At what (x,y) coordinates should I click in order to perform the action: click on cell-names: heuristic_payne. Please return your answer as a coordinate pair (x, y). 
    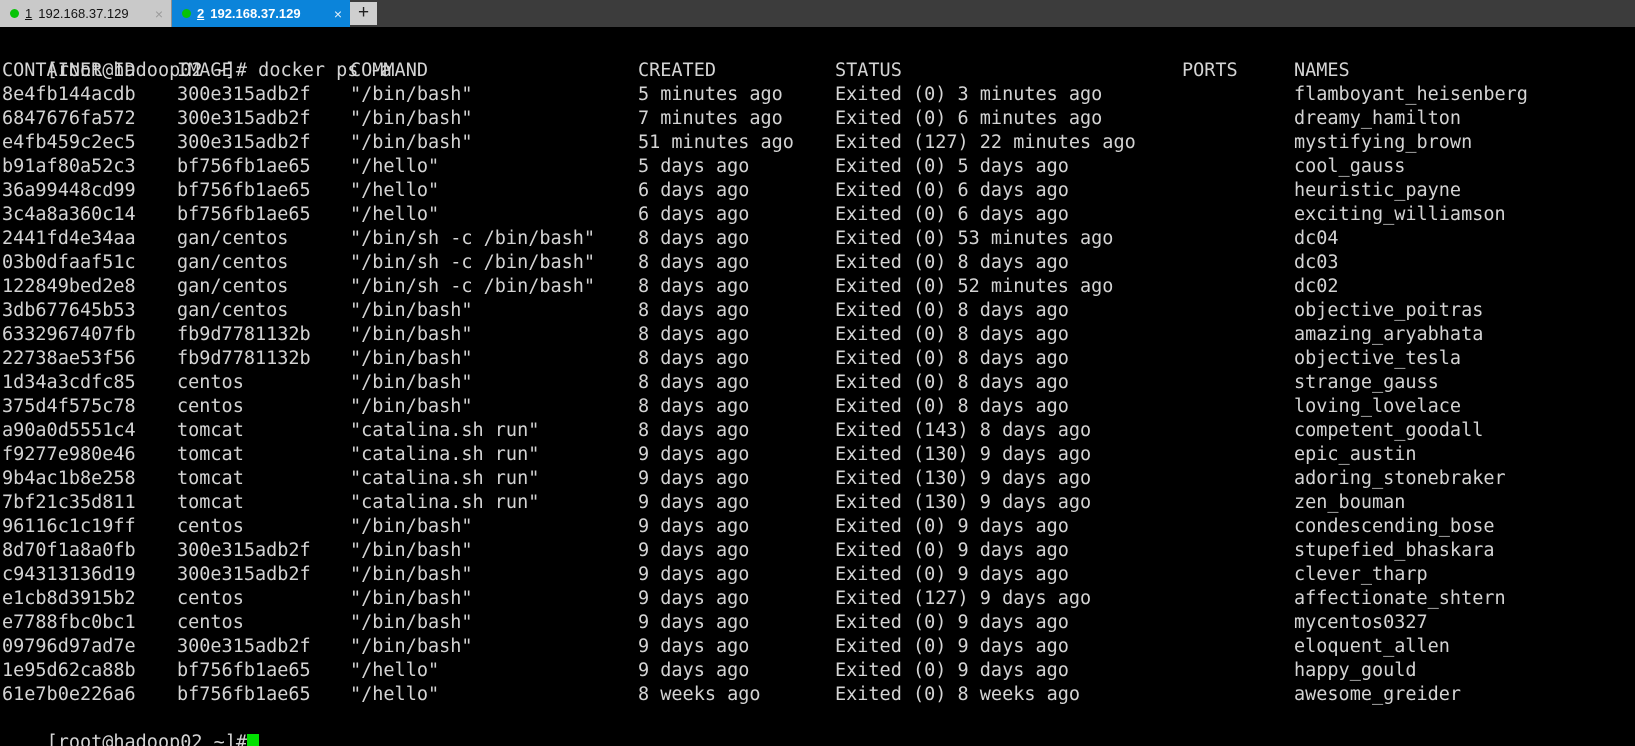
    Looking at the image, I should click on (1378, 190).